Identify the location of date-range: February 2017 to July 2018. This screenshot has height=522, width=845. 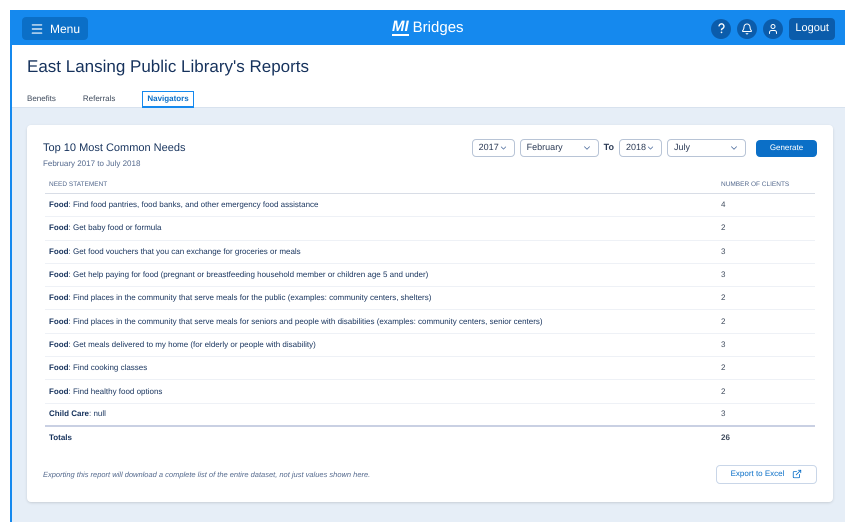
(92, 164).